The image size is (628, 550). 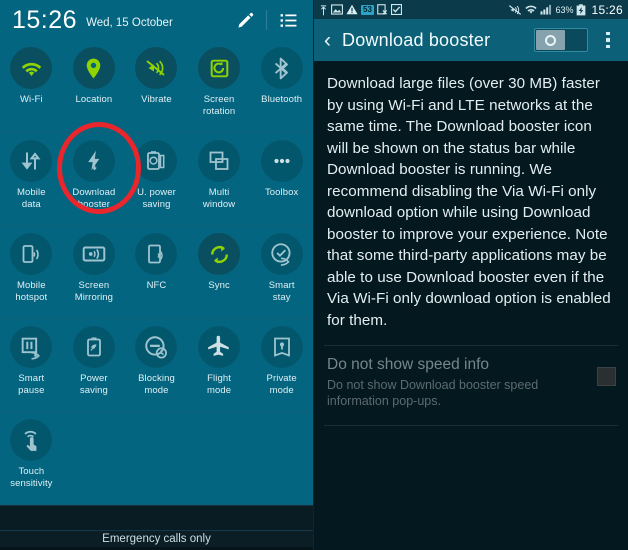 I want to click on qs-tile-flight-mode: Flight mode, so click(x=219, y=365).